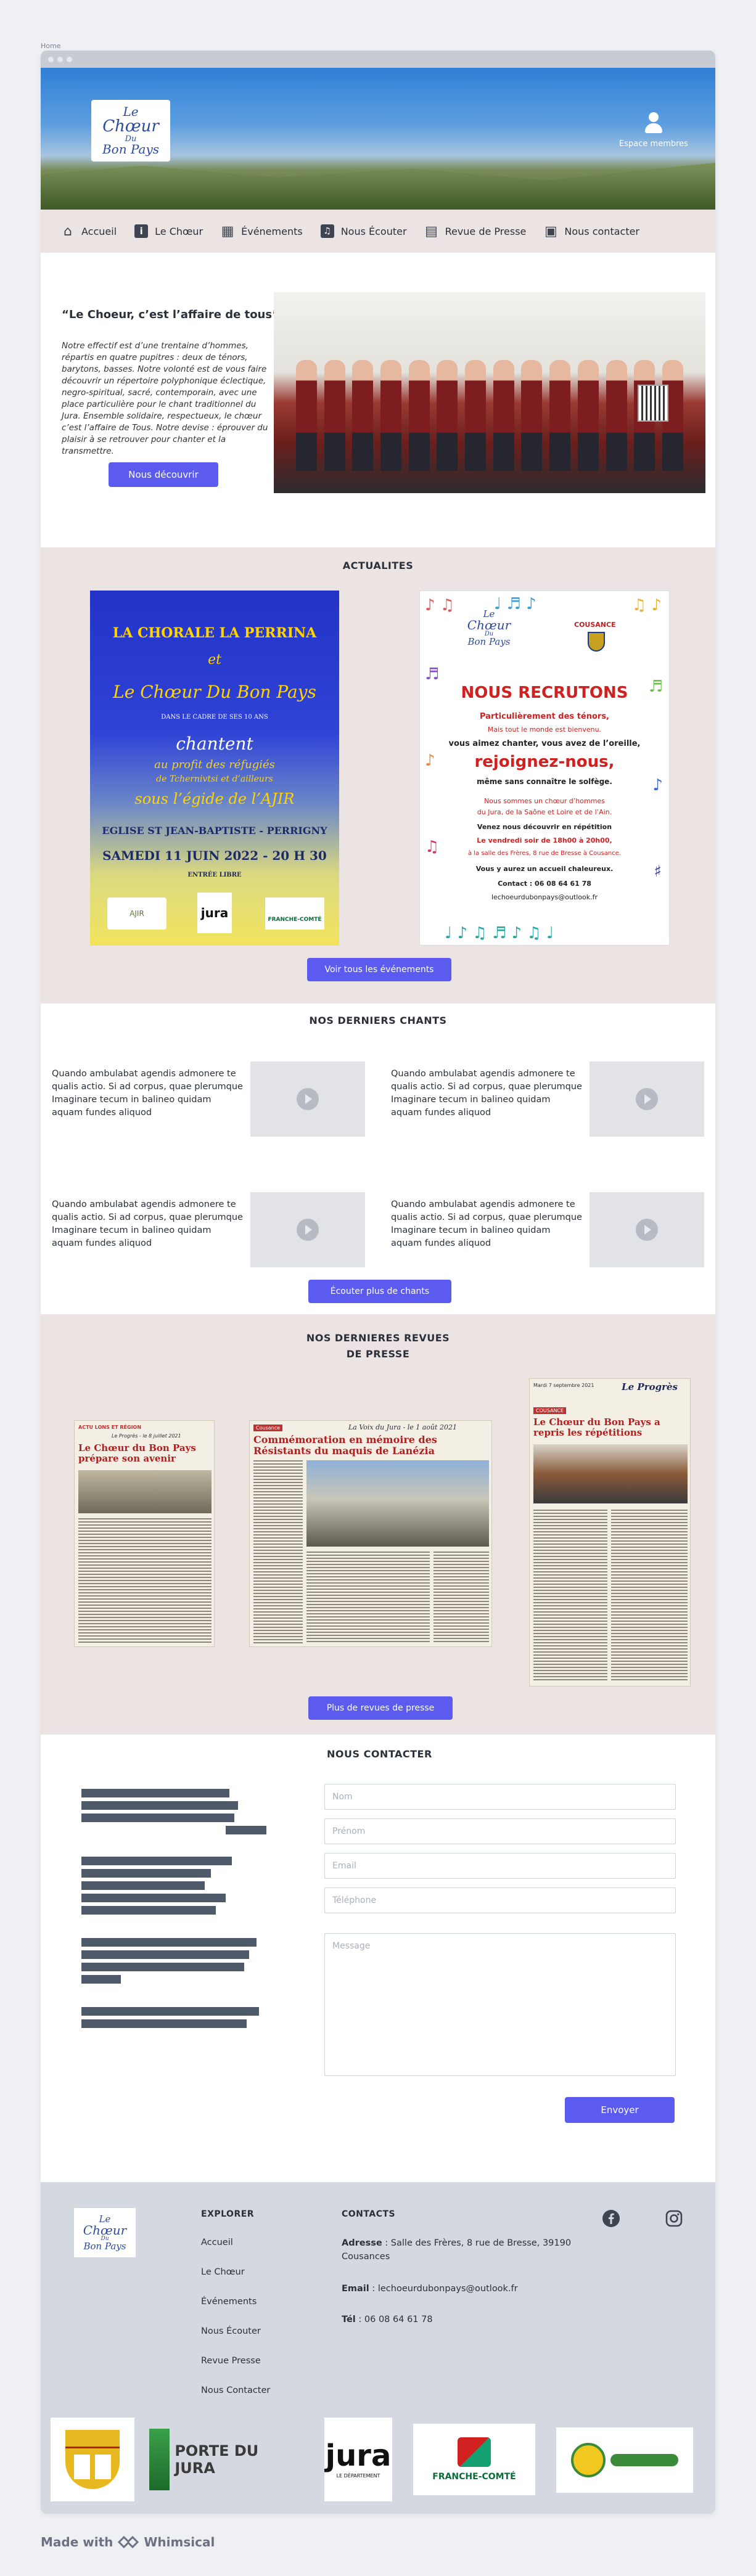 The width and height of the screenshot is (756, 2576). What do you see at coordinates (130, 131) in the screenshot?
I see `site-logo: Le Chœur Du Bon Pays` at bounding box center [130, 131].